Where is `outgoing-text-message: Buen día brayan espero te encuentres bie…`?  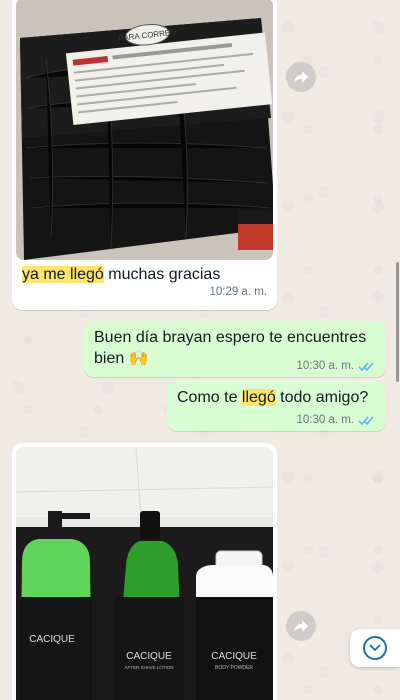
outgoing-text-message: Buen día brayan espero te encuentres bie… is located at coordinates (235, 349).